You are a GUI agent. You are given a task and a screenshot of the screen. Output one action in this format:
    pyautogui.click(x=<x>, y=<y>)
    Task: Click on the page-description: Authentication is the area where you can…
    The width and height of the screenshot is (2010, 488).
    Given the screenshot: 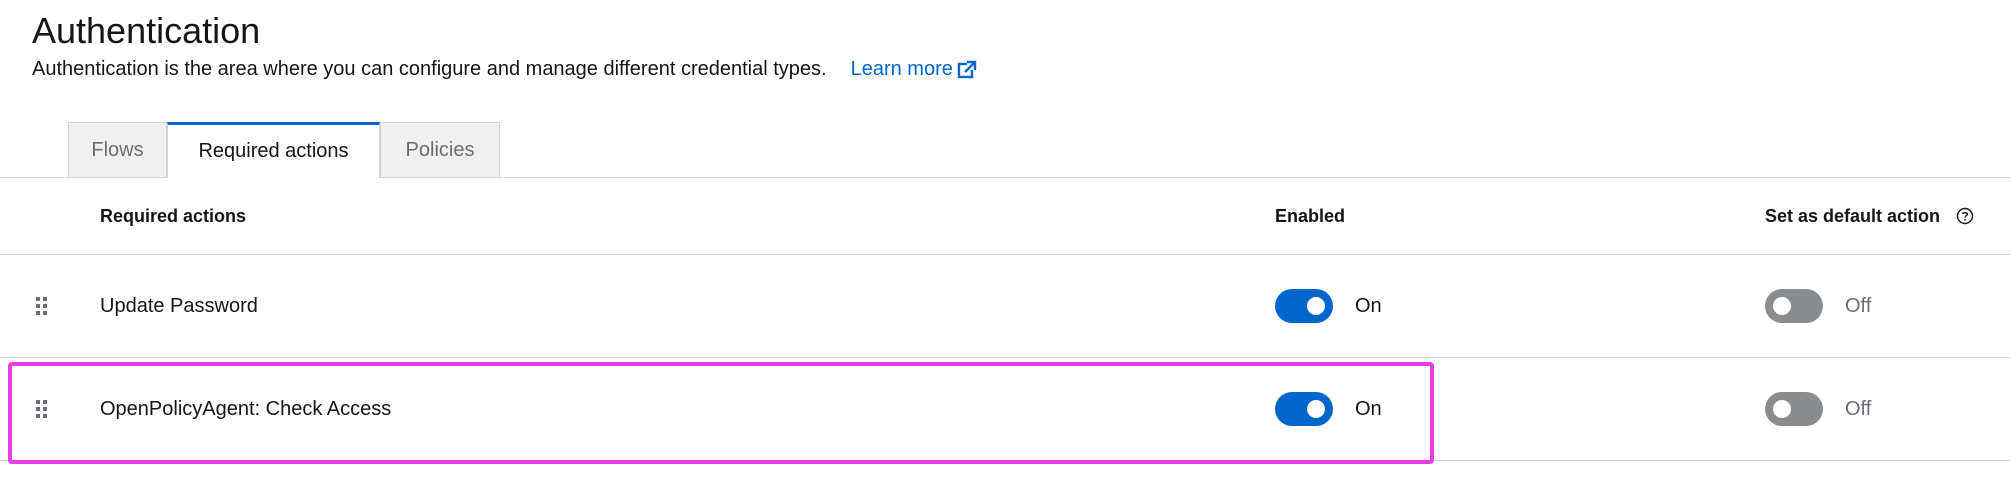 What is the action you would take?
    pyautogui.click(x=504, y=69)
    